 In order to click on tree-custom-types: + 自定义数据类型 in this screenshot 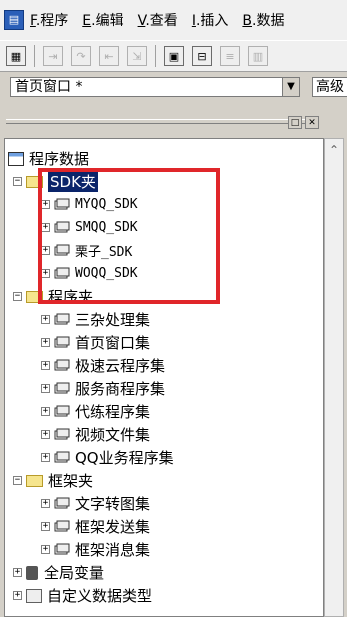, I will do `click(82, 595)`.